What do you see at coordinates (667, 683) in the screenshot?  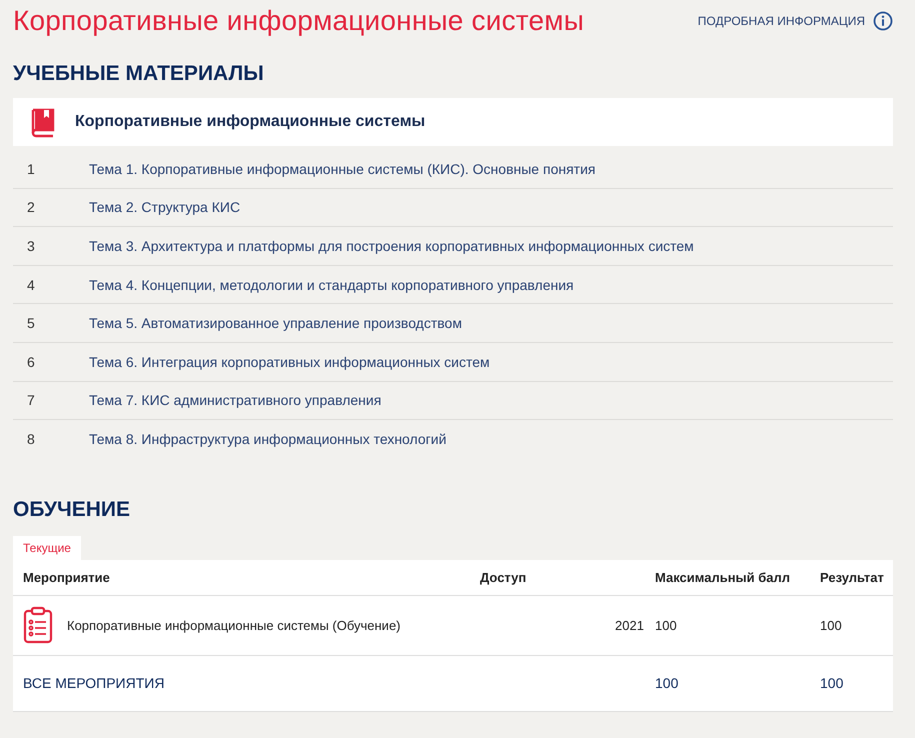 I see `total-max-score: 100` at bounding box center [667, 683].